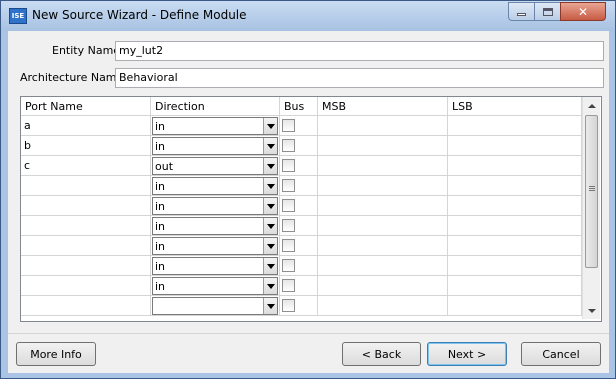 Image resolution: width=616 pixels, height=379 pixels. What do you see at coordinates (583, 11) in the screenshot?
I see `close-button: ✕` at bounding box center [583, 11].